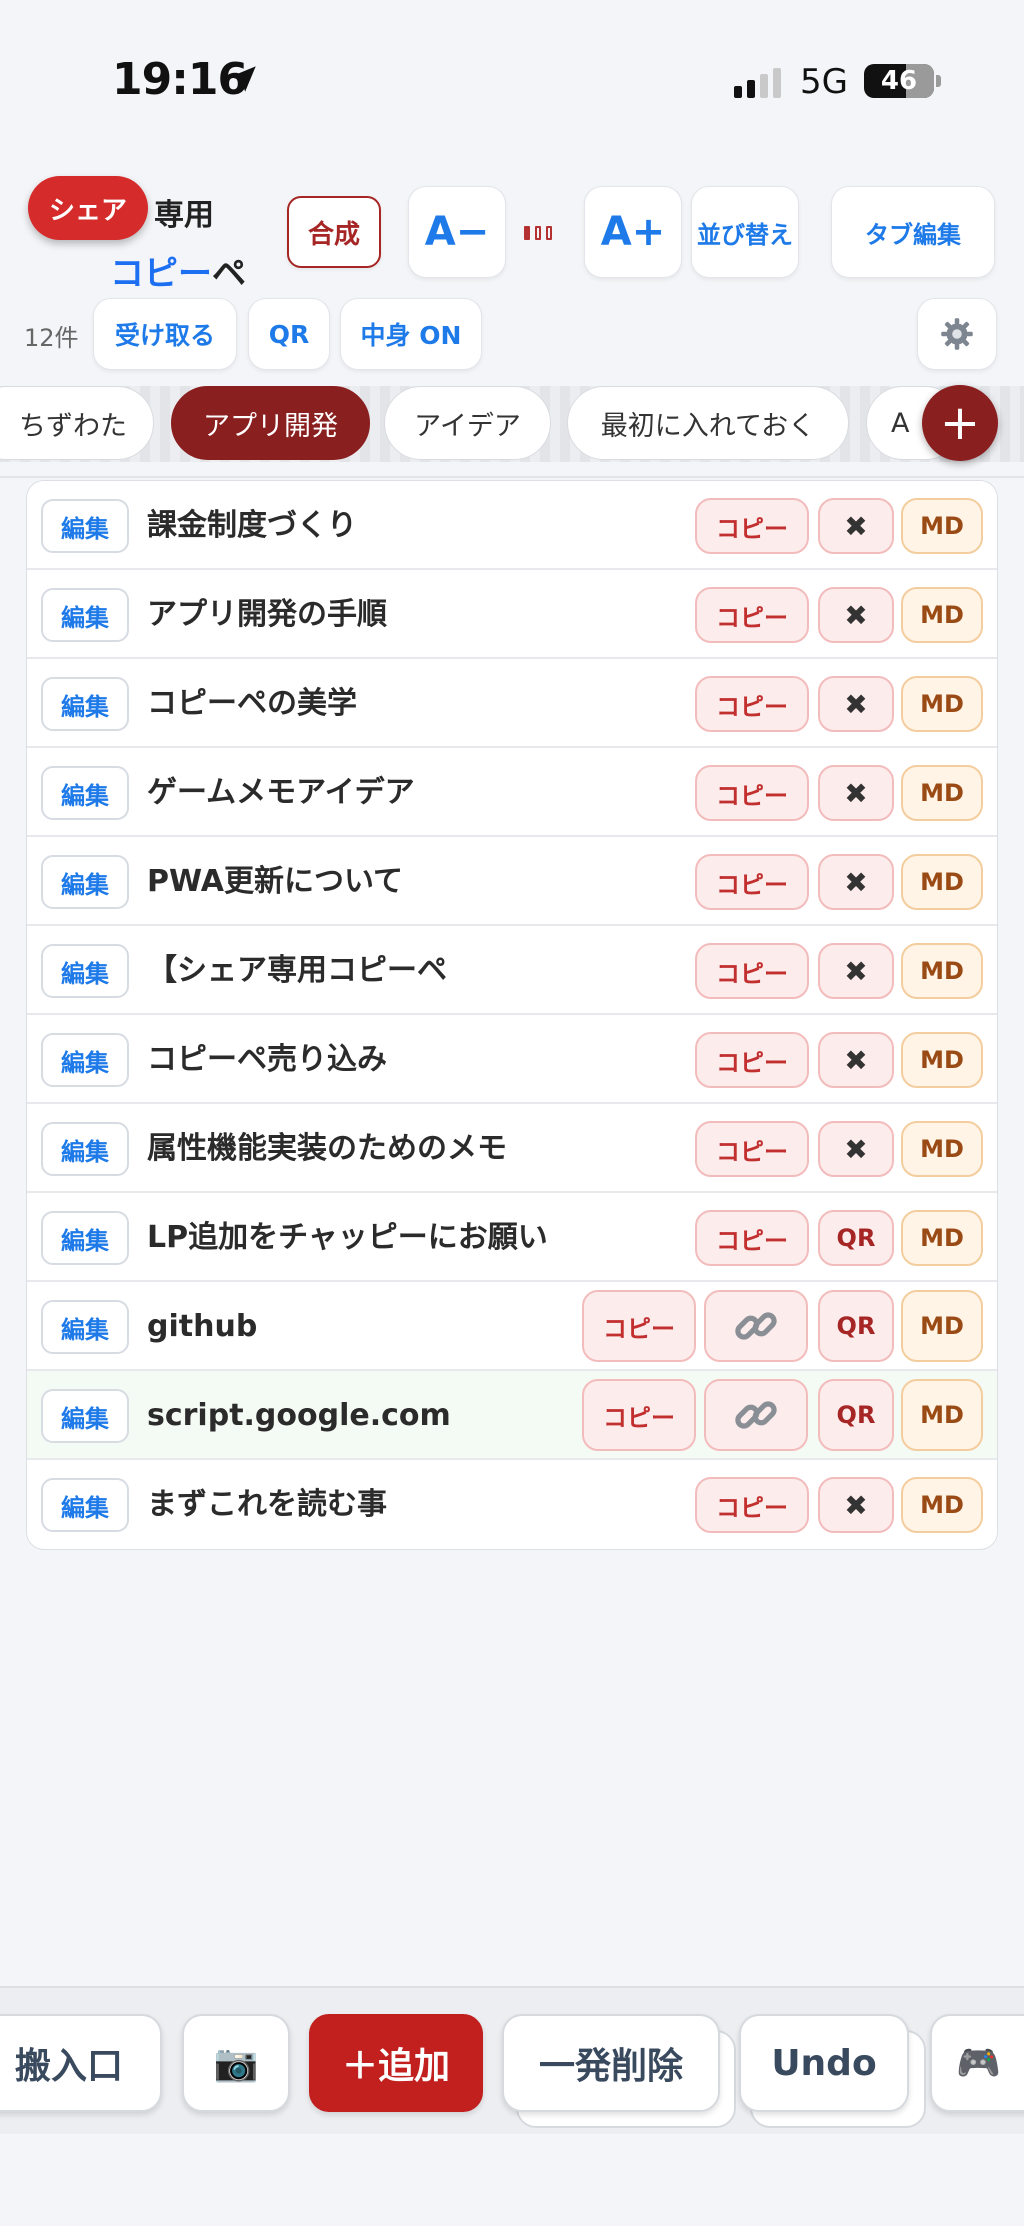 The image size is (1024, 2226). Describe the element at coordinates (267, 614) in the screenshot. I see `item-title: アプリ開発の手順` at that location.